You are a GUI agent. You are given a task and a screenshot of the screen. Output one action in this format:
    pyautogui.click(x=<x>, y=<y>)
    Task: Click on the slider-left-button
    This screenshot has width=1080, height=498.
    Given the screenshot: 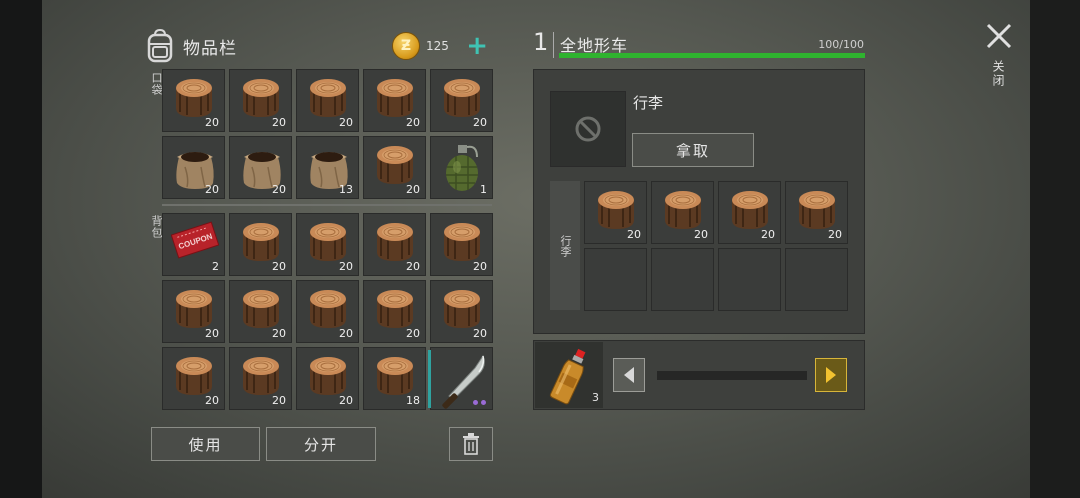 What is the action you would take?
    pyautogui.click(x=629, y=375)
    